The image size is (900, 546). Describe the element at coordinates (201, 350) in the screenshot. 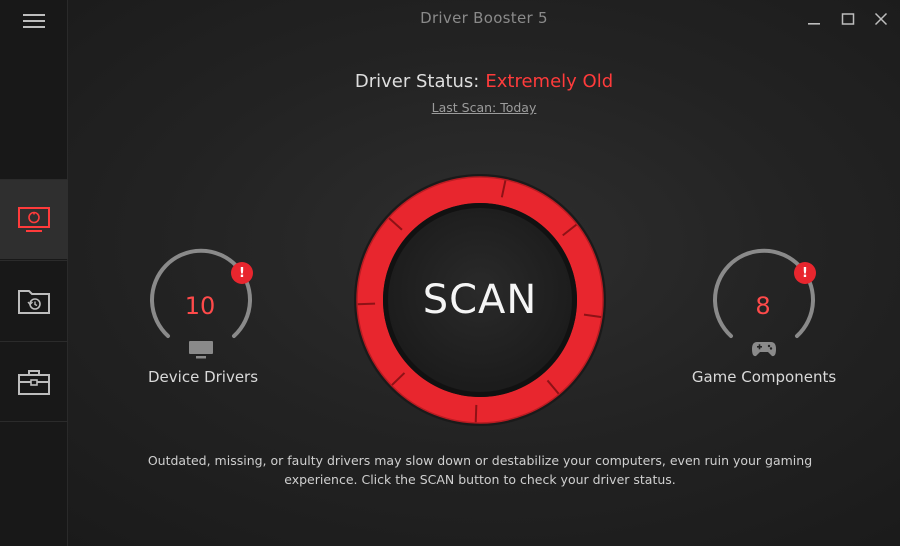

I see `monitor-icon` at that location.